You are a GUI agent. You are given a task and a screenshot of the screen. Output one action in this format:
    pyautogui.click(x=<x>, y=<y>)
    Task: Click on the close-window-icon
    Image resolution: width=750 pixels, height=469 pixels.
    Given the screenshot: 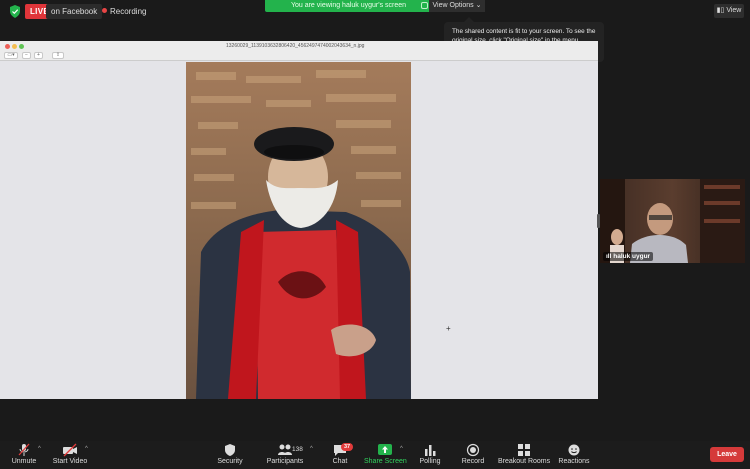 What is the action you would take?
    pyautogui.click(x=7, y=46)
    